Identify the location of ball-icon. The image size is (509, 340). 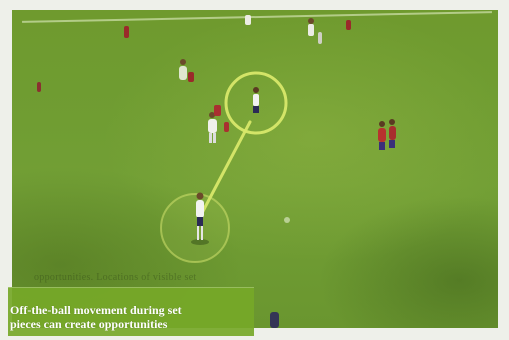
(287, 220).